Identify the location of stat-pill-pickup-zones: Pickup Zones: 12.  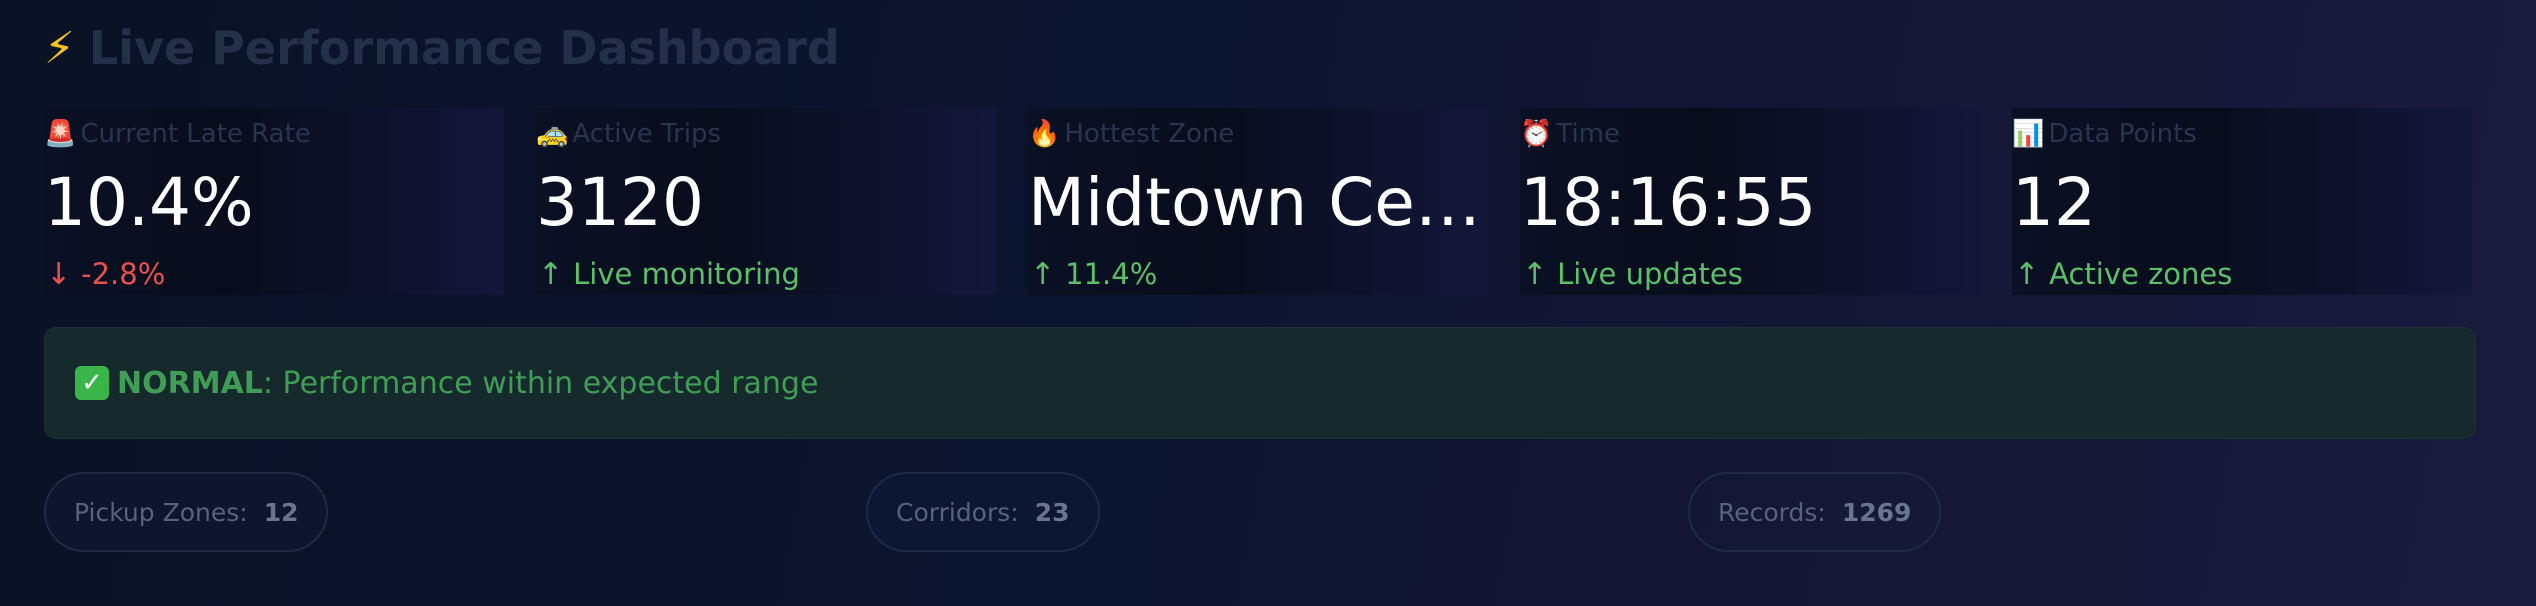
(186, 512).